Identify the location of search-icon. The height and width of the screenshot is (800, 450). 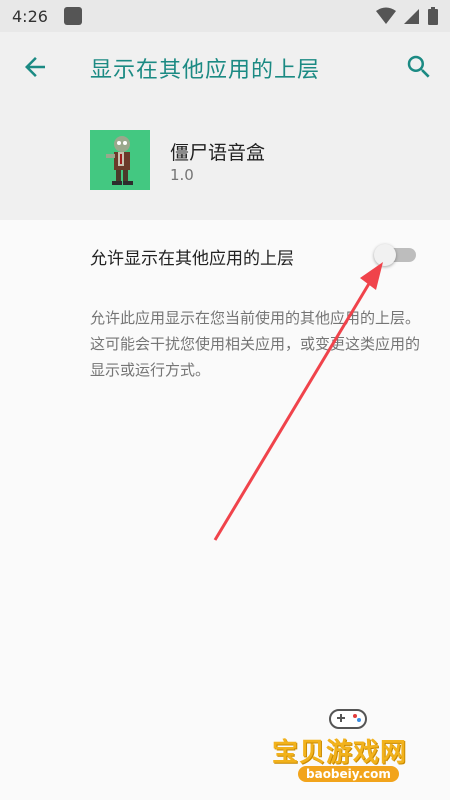
(418, 66).